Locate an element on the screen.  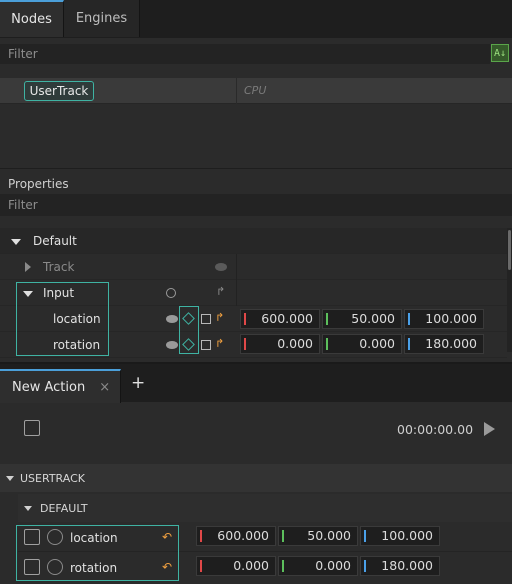
location-visibility-icon is located at coordinates (172, 319).